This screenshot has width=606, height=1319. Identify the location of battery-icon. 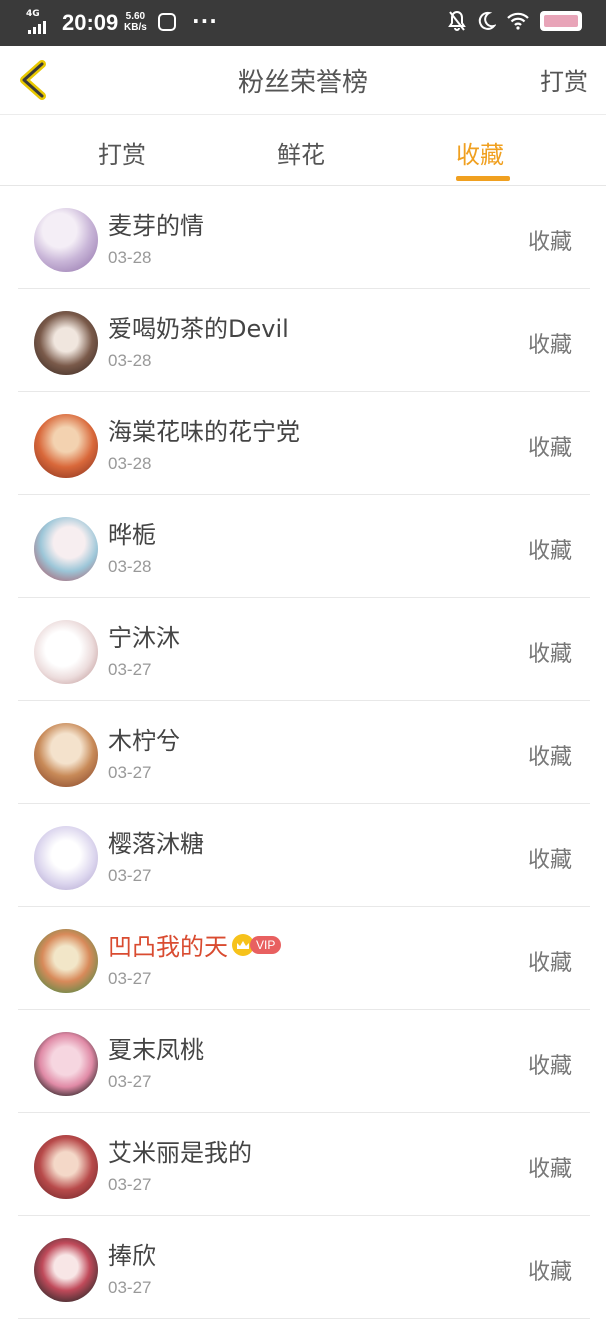
(561, 21).